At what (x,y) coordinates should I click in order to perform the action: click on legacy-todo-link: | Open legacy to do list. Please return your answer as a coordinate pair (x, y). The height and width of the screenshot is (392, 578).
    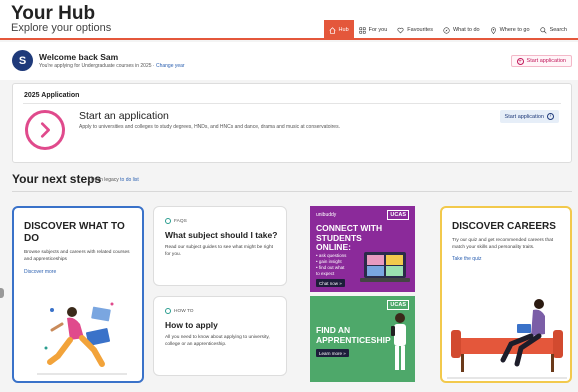
    Looking at the image, I should click on (113, 180).